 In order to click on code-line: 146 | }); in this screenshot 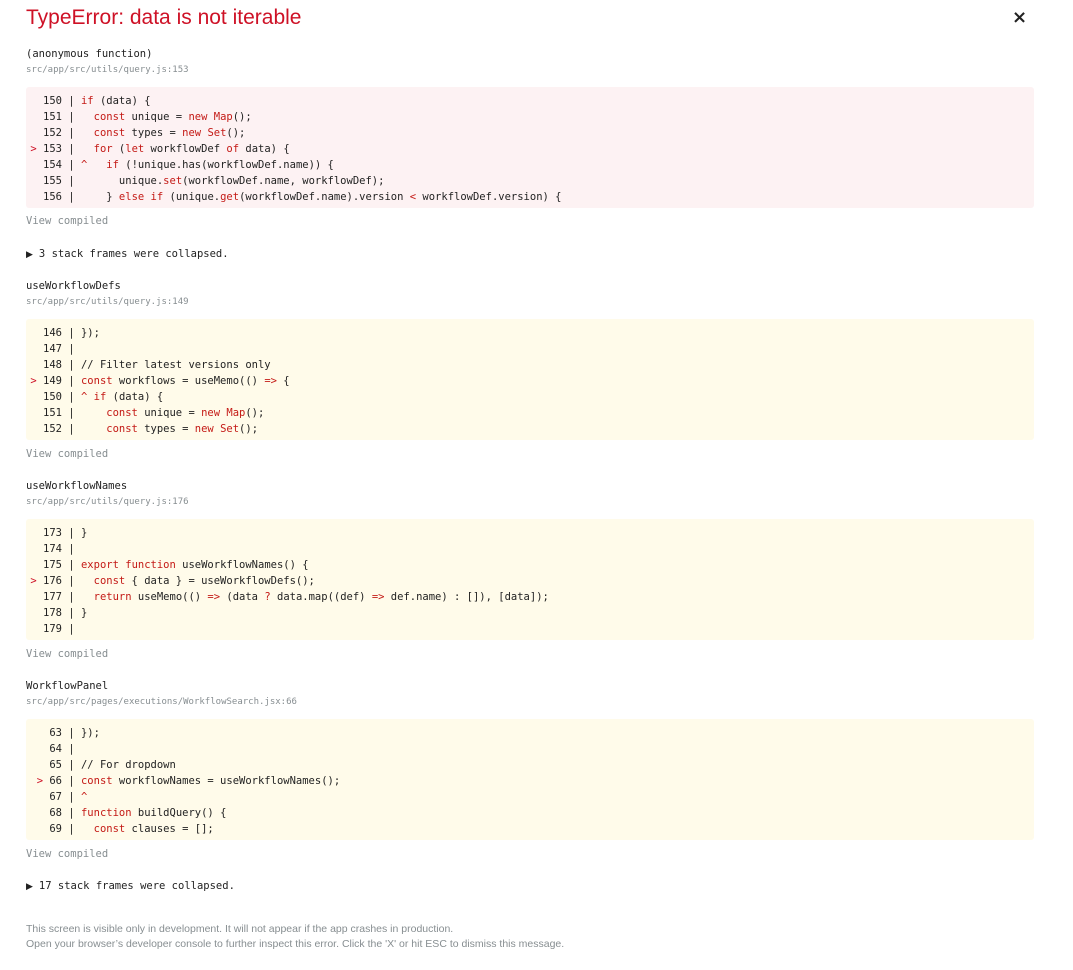, I will do `click(71, 333)`.